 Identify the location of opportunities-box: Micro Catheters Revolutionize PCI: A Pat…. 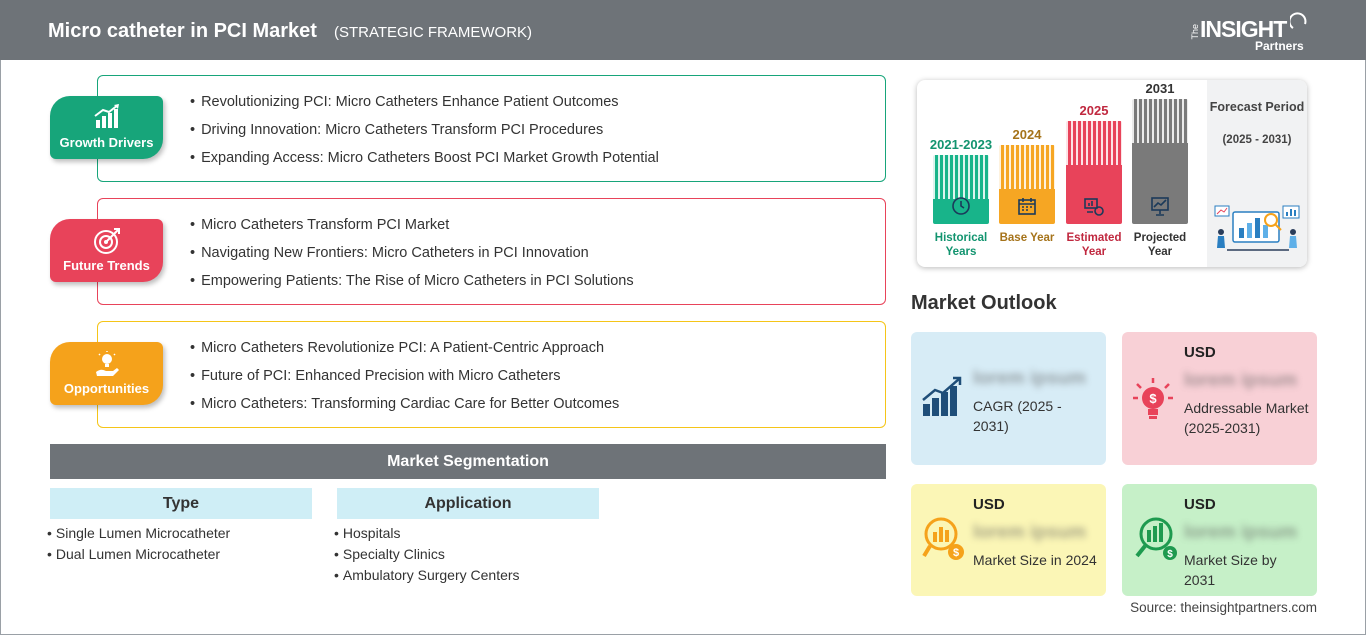
(491, 374).